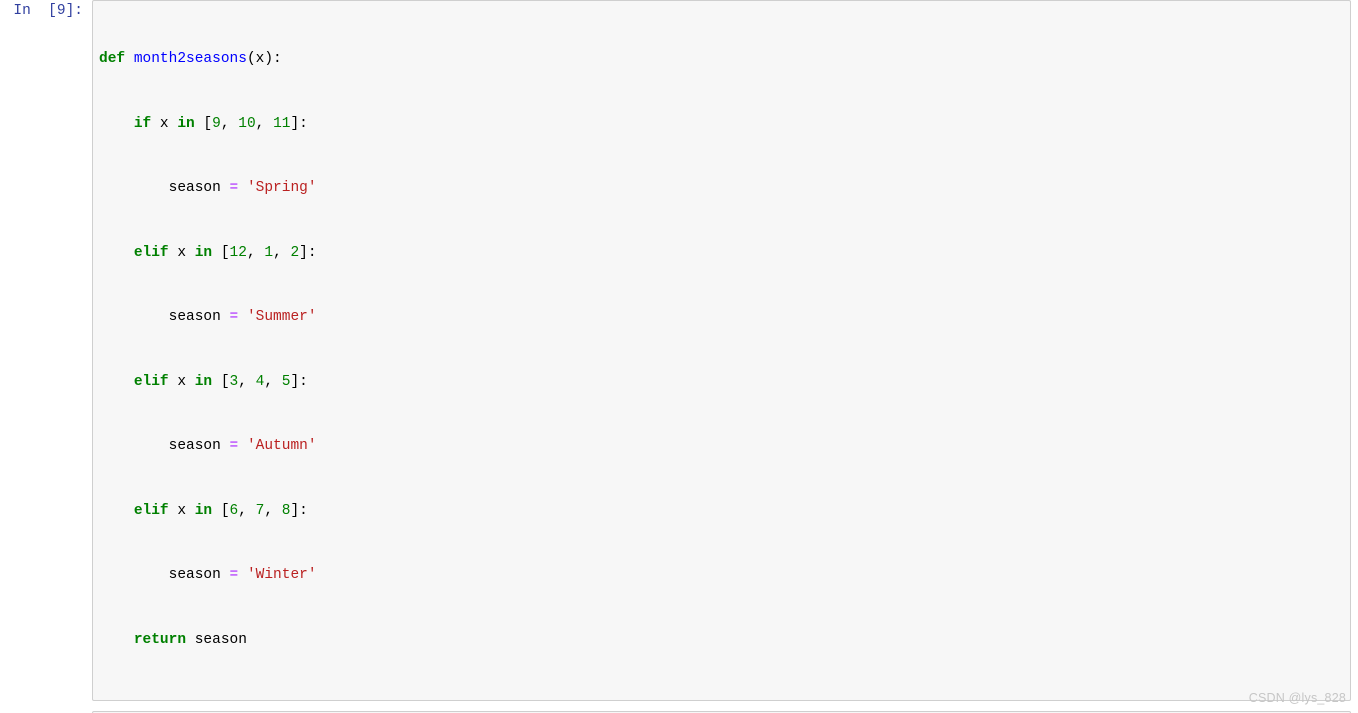  What do you see at coordinates (208, 446) in the screenshot?
I see `code-line: season = 'Autumn'` at bounding box center [208, 446].